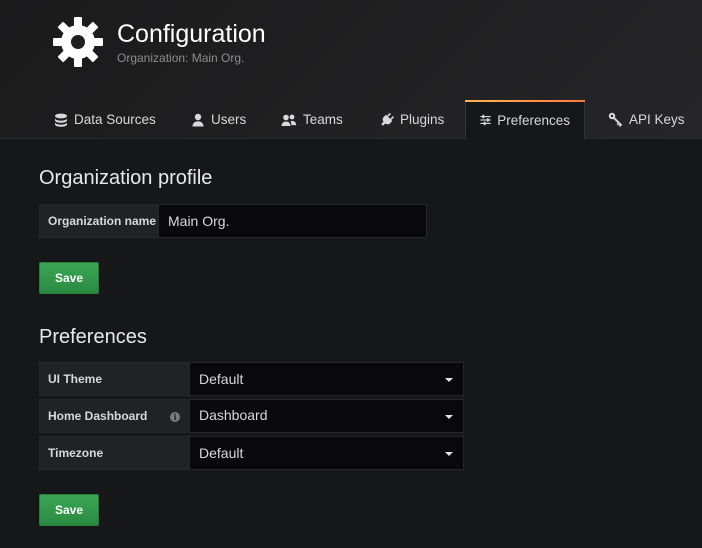  I want to click on org-save-button: Save, so click(69, 278).